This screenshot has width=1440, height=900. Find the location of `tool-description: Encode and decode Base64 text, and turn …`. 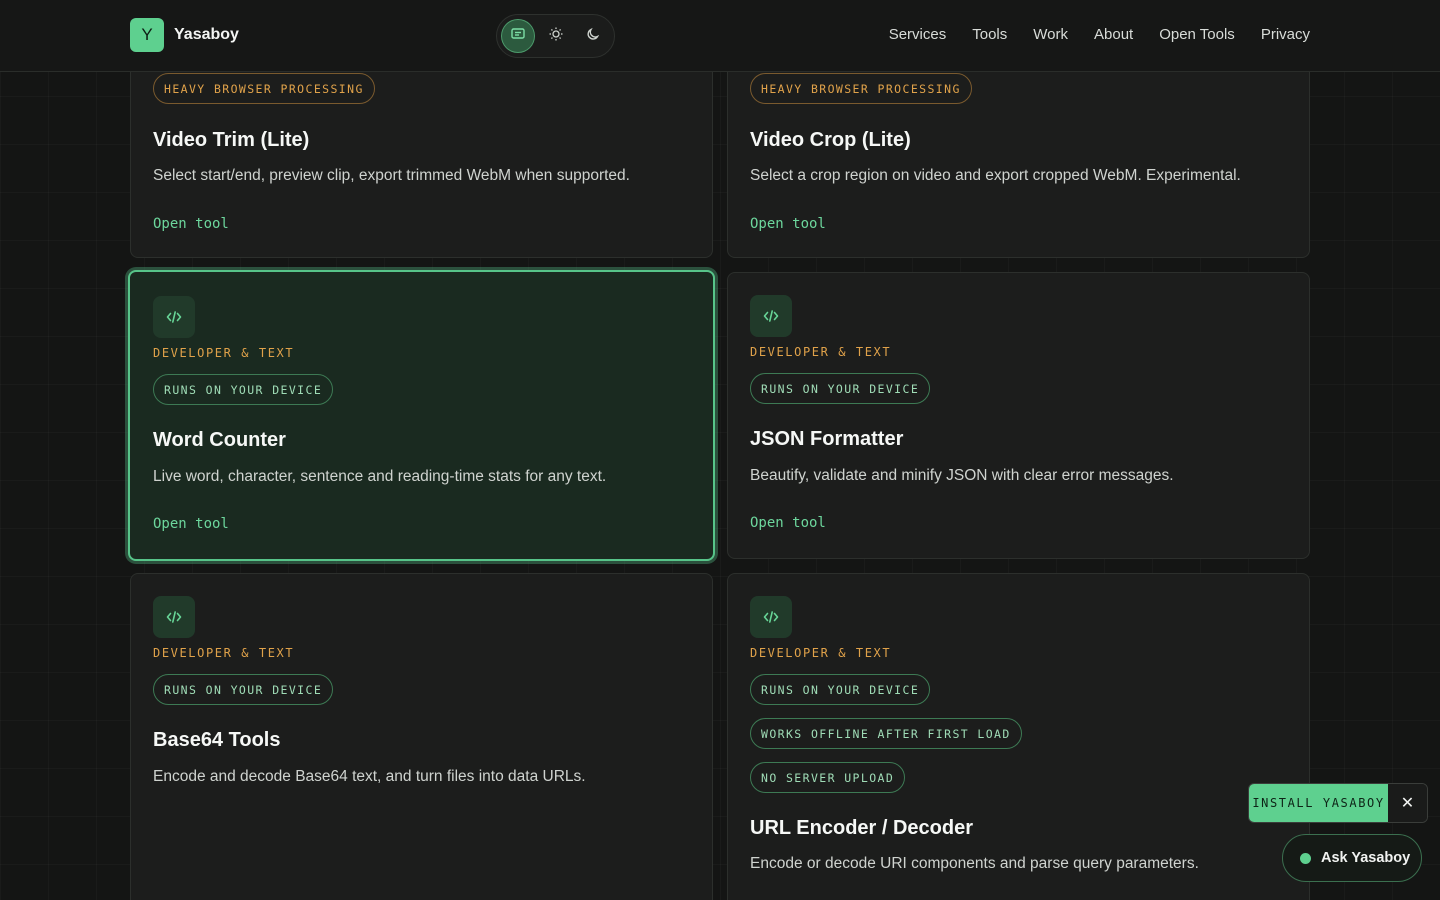

tool-description: Encode and decode Base64 text, and turn … is located at coordinates (369, 776).